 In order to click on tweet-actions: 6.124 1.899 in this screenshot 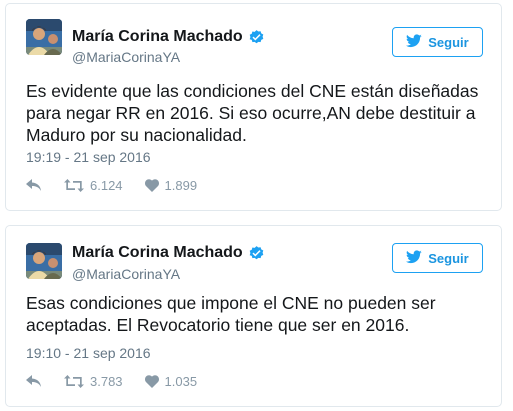, I will do `click(122, 185)`.